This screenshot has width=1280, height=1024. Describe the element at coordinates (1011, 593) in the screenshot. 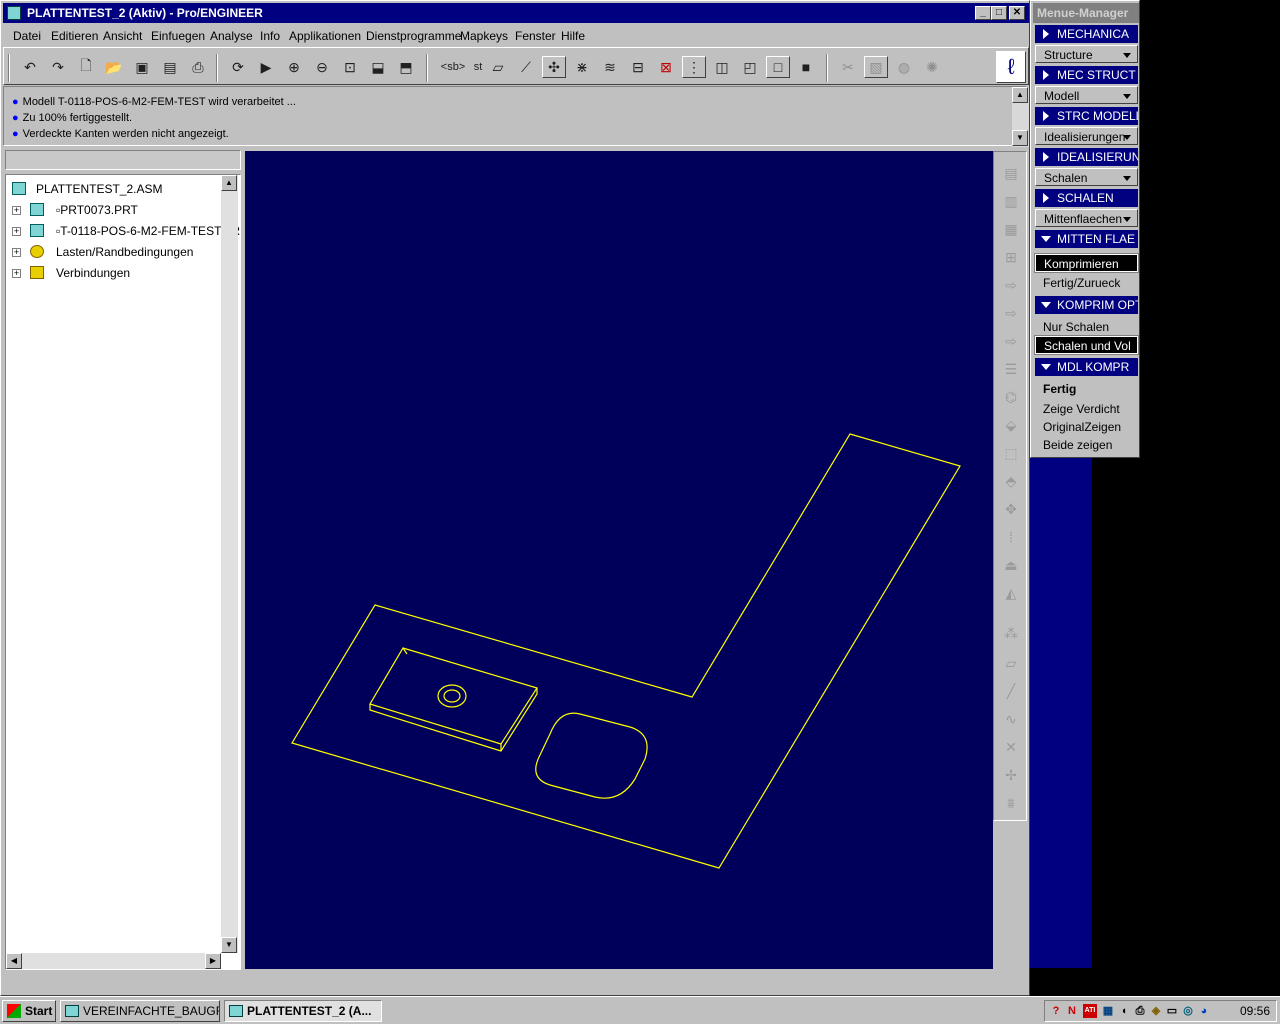

I see `surface-region-icon: ◭` at that location.